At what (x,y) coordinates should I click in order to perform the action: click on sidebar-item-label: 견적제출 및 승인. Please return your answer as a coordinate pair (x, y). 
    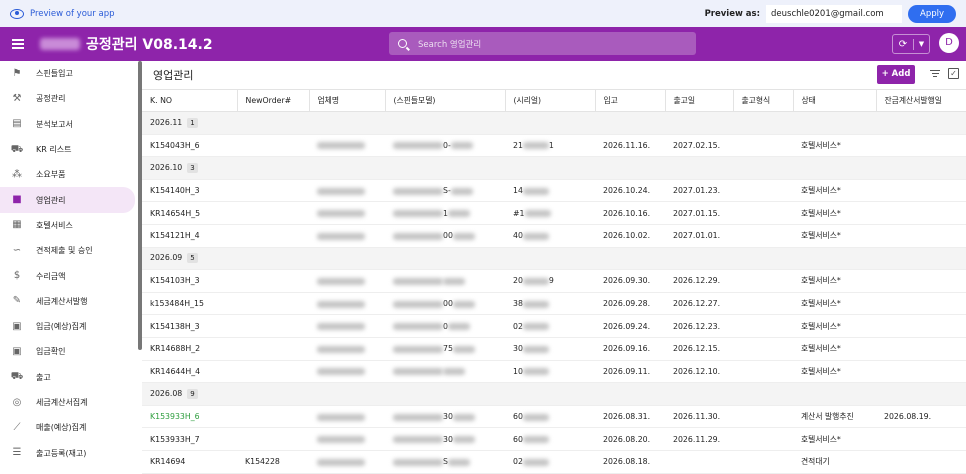
    Looking at the image, I should click on (64, 251).